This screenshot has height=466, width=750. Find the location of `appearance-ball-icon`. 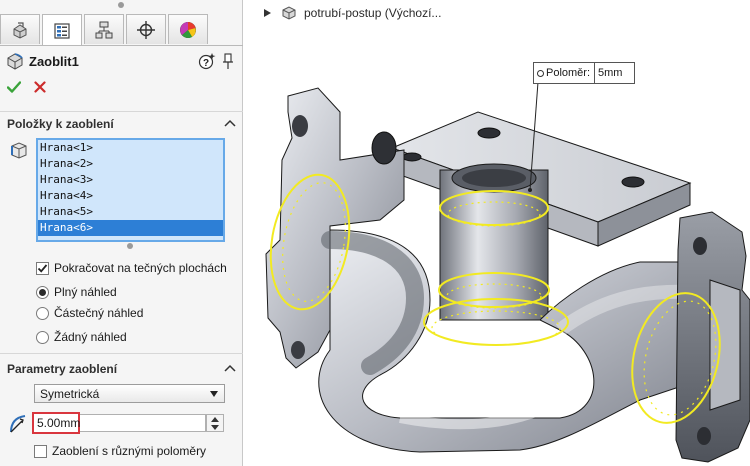

appearance-ball-icon is located at coordinates (188, 29).